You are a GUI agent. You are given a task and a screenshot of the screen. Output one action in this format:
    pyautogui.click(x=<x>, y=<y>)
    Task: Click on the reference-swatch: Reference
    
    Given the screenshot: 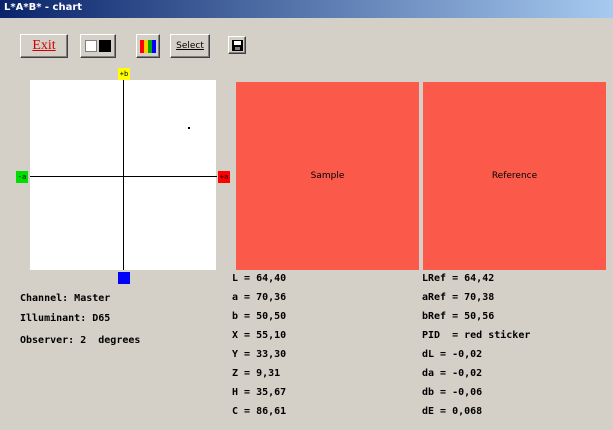 What is the action you would take?
    pyautogui.click(x=514, y=176)
    